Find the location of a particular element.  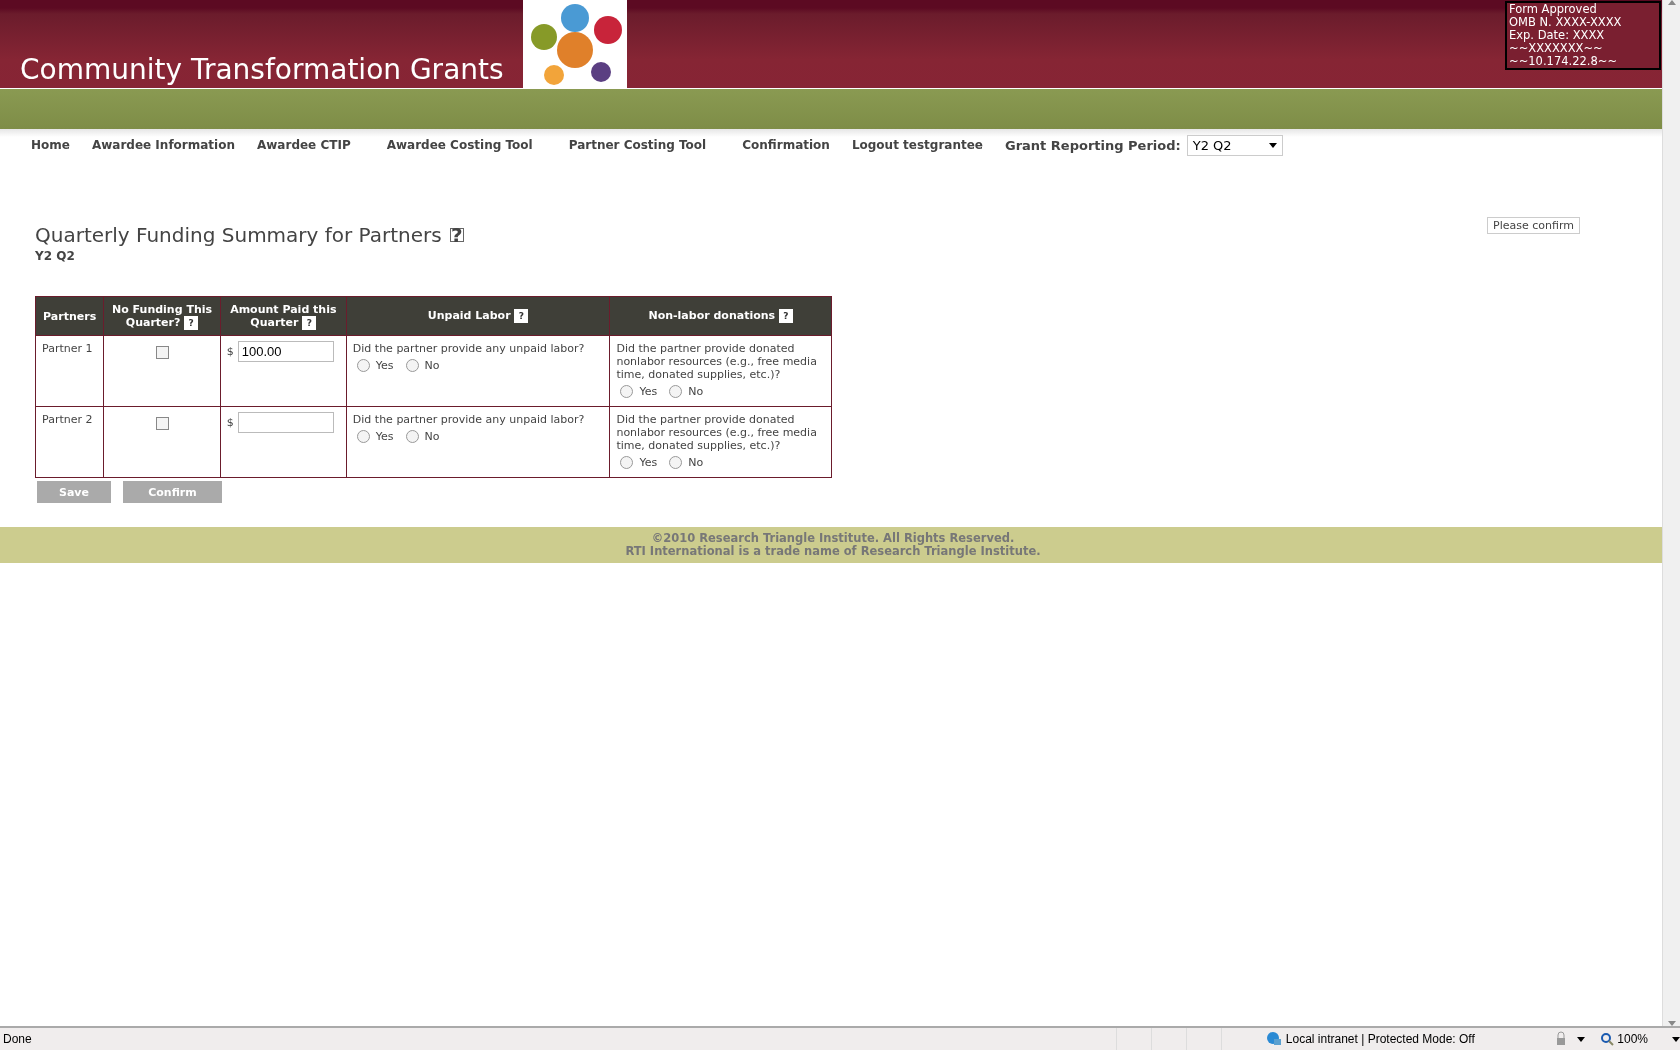

scroll-up-icon is located at coordinates (1671, 2).